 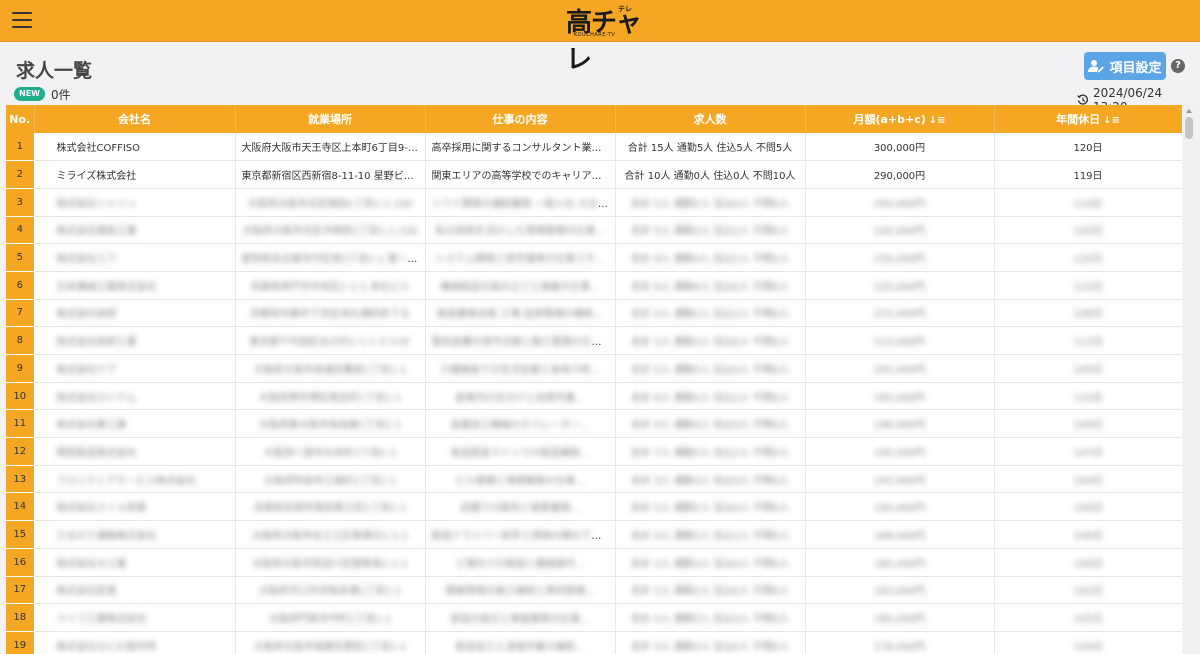 I want to click on cell-company: ミライズ株式会社, so click(x=135, y=174).